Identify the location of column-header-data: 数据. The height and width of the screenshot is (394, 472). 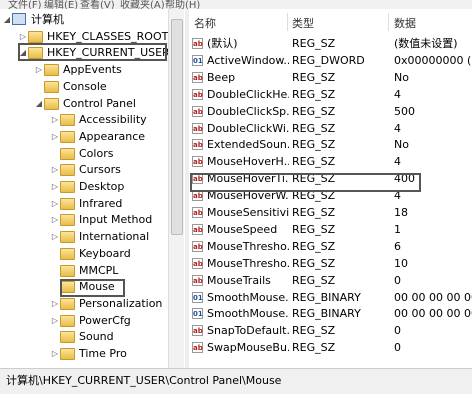
(405, 23).